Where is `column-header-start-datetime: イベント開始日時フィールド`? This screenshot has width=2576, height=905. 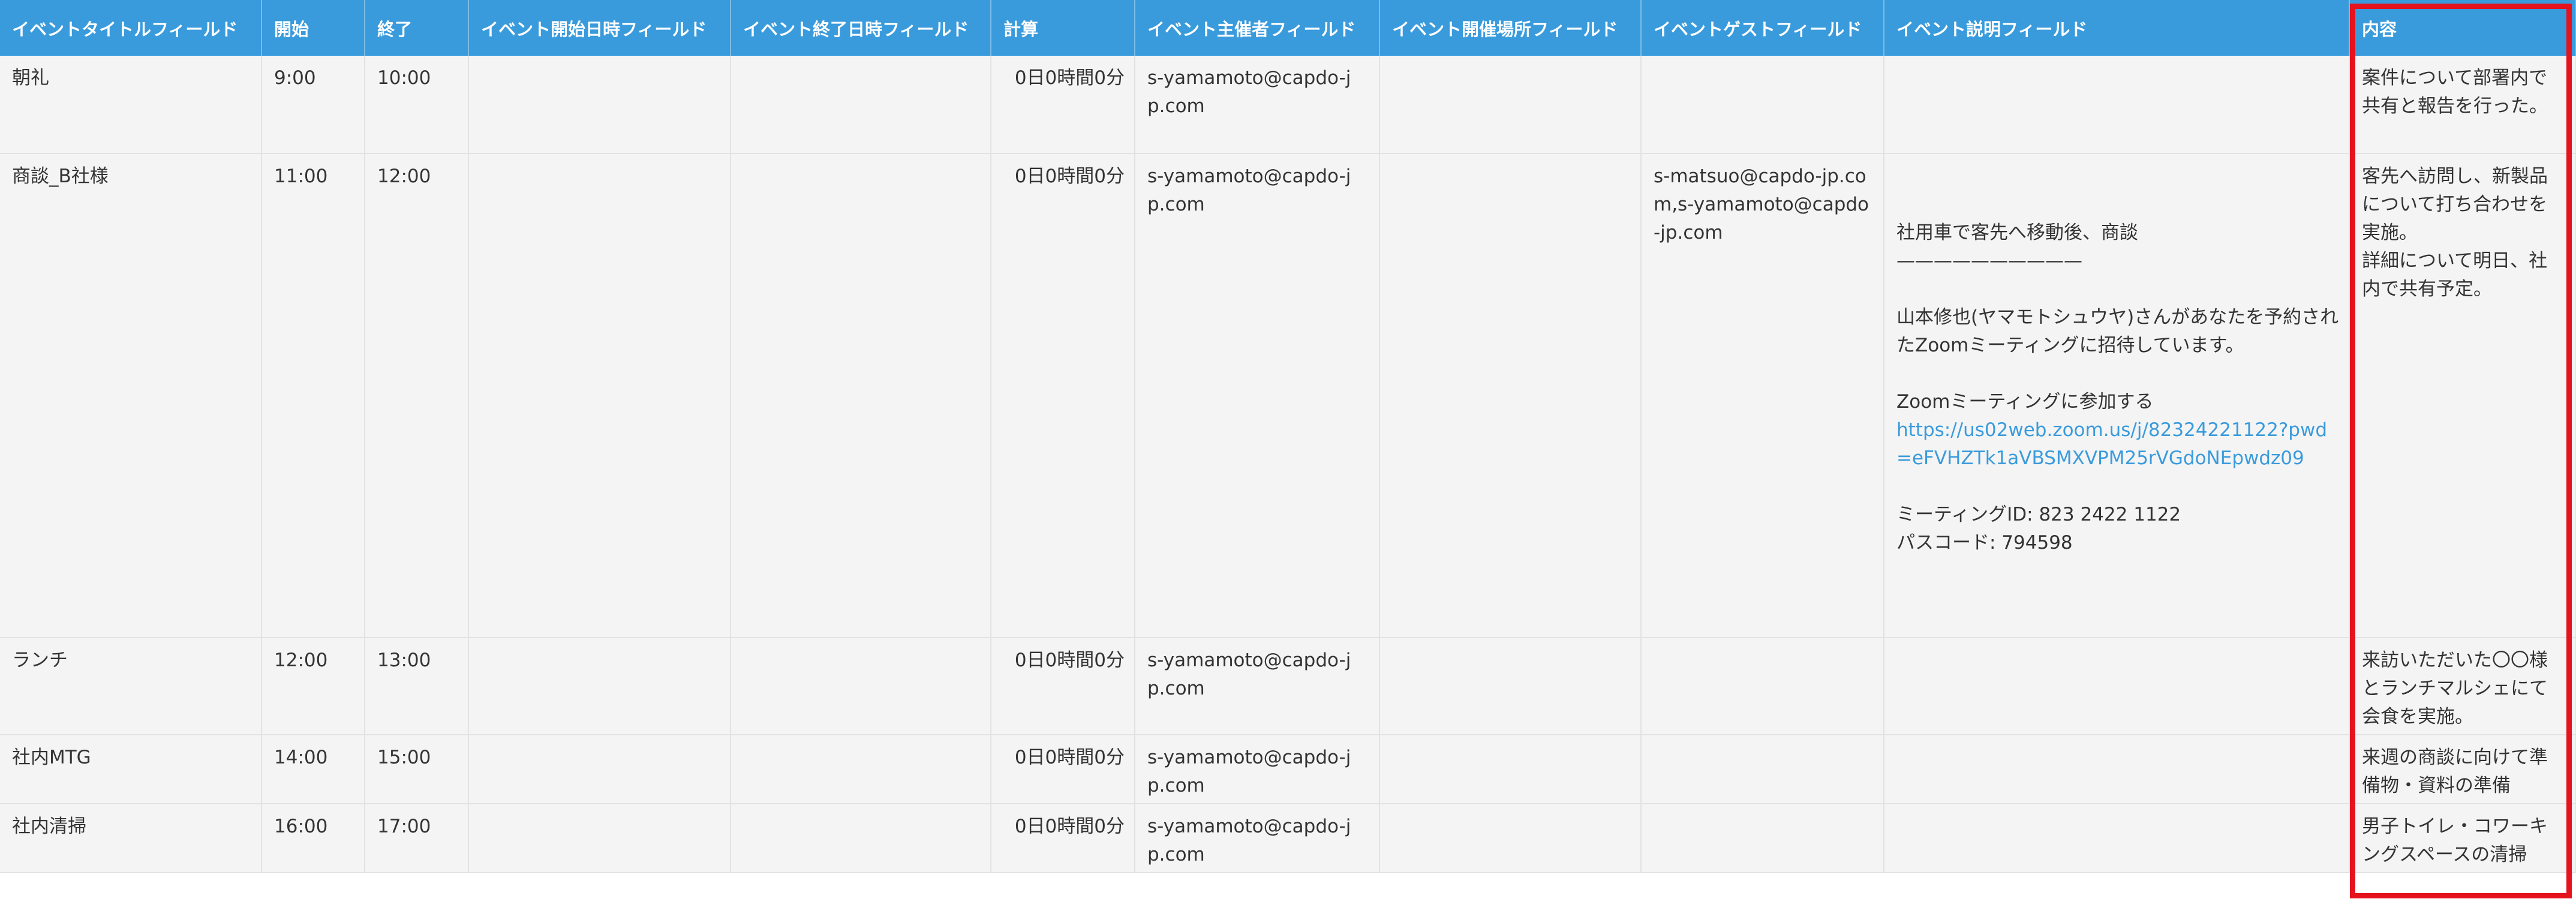 column-header-start-datetime: イベント開始日時フィールド is located at coordinates (599, 28).